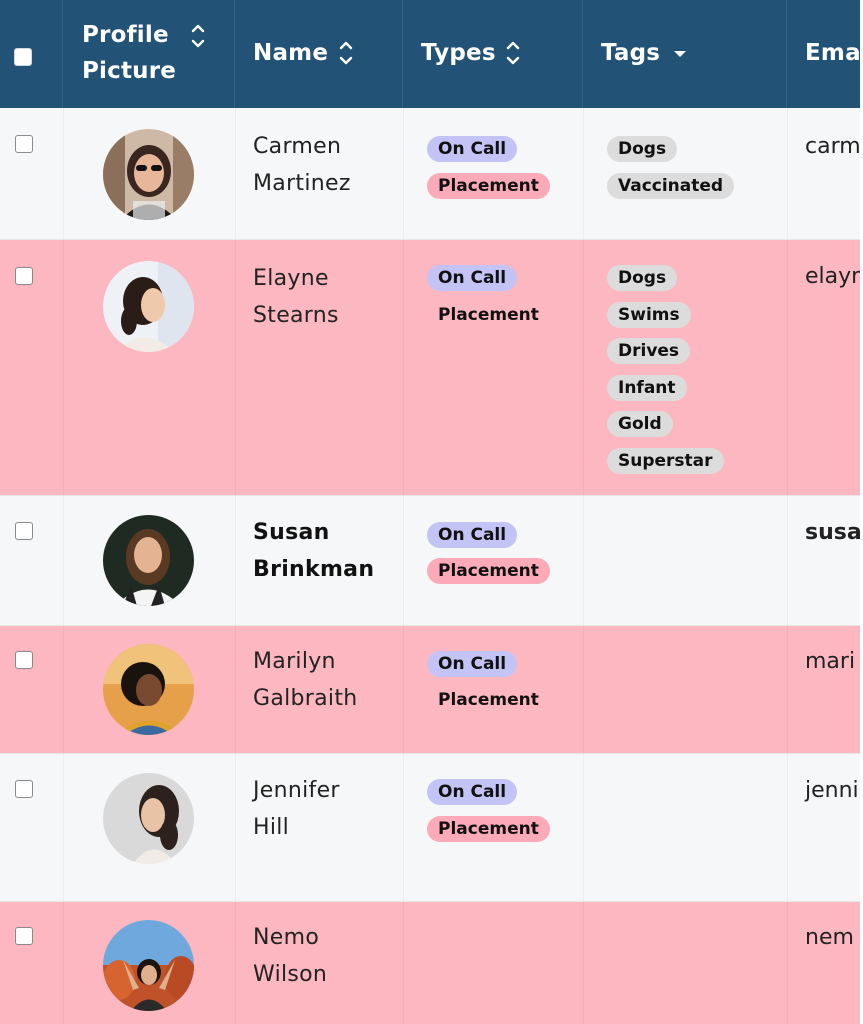 The image size is (863, 1024). Describe the element at coordinates (680, 54) in the screenshot. I see `caret-down-icon` at that location.